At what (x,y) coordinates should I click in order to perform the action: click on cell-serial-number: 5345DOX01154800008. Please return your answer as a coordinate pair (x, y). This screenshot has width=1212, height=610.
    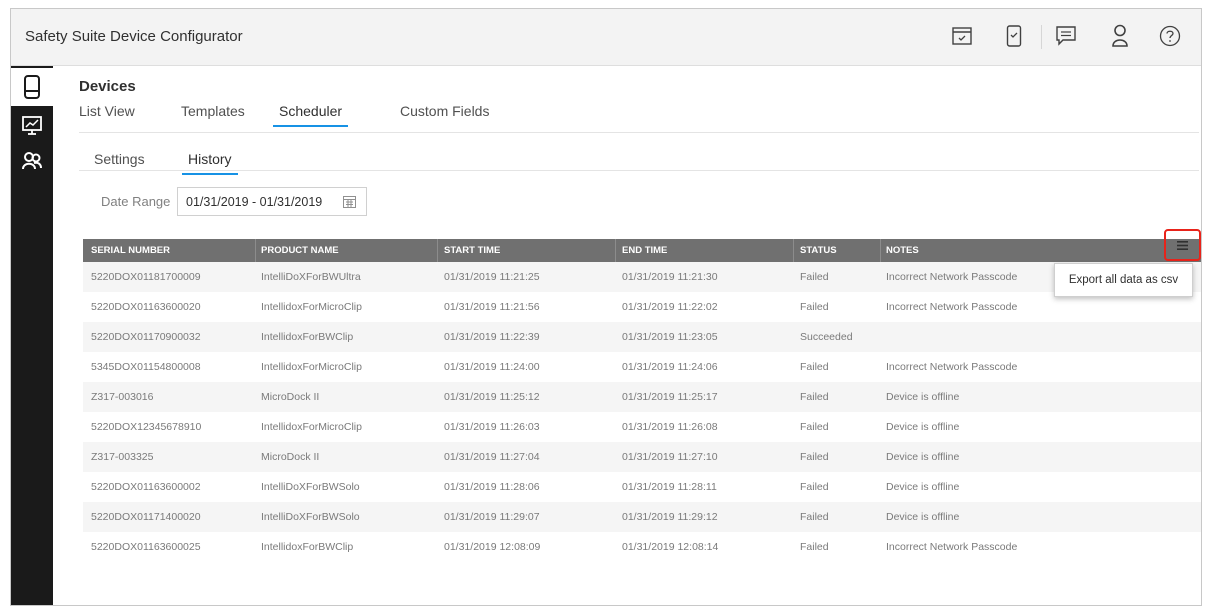
    Looking at the image, I should click on (146, 367).